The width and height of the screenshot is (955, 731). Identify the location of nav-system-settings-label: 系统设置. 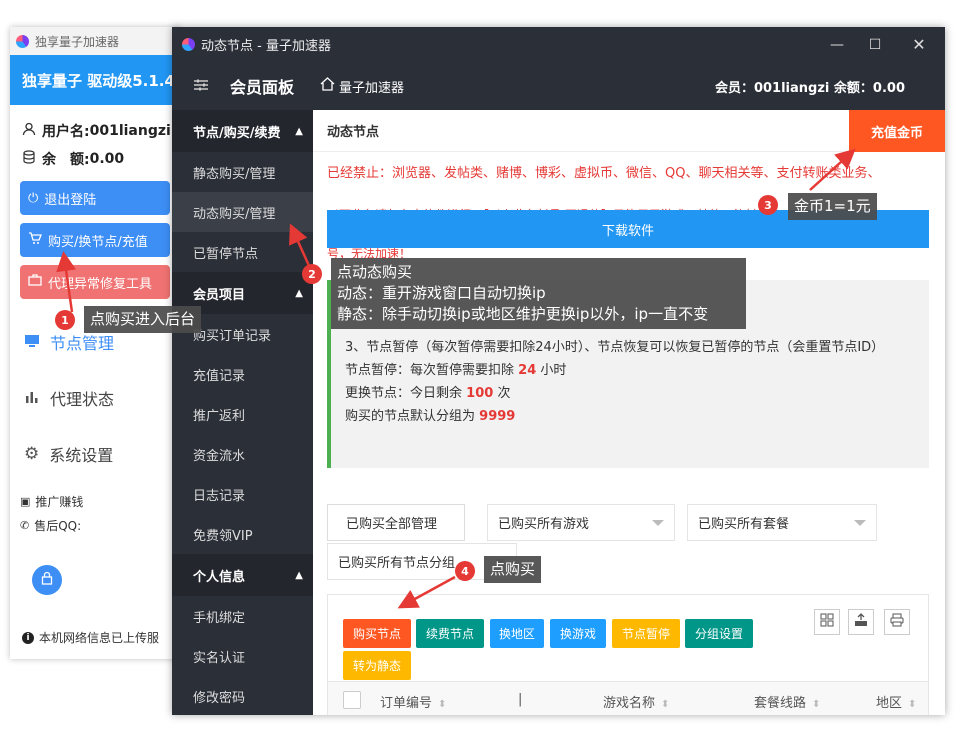
(81, 455).